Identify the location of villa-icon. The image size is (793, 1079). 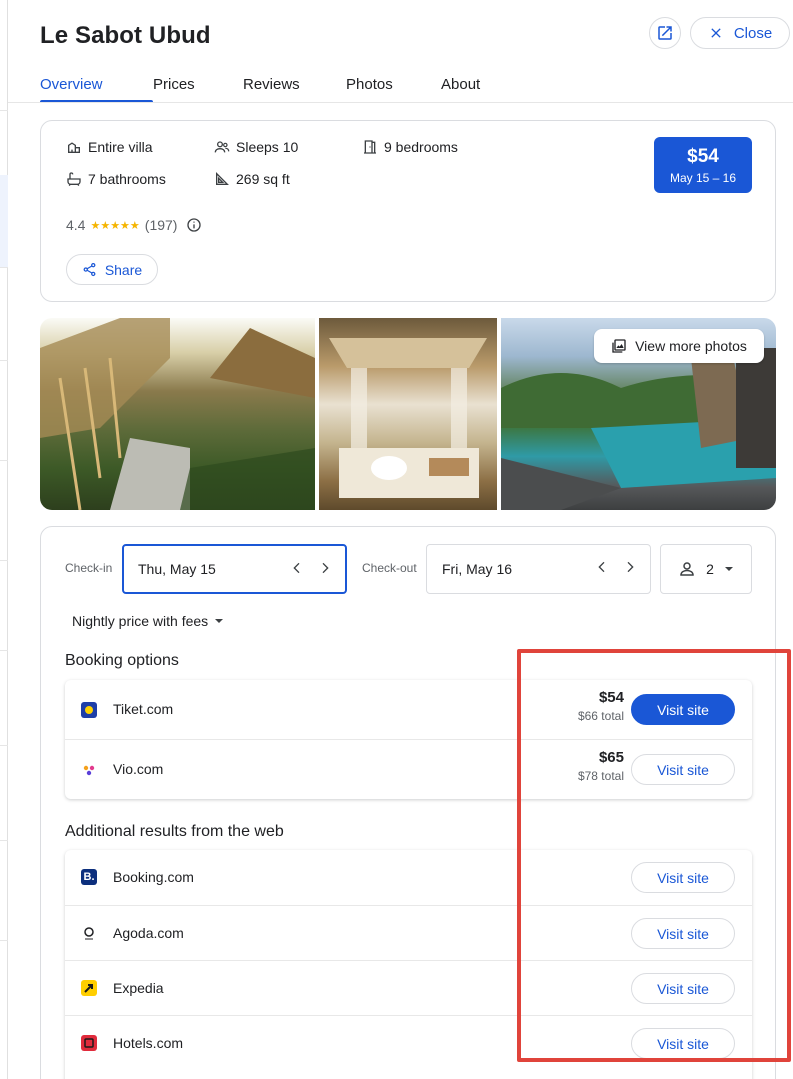
(74, 147).